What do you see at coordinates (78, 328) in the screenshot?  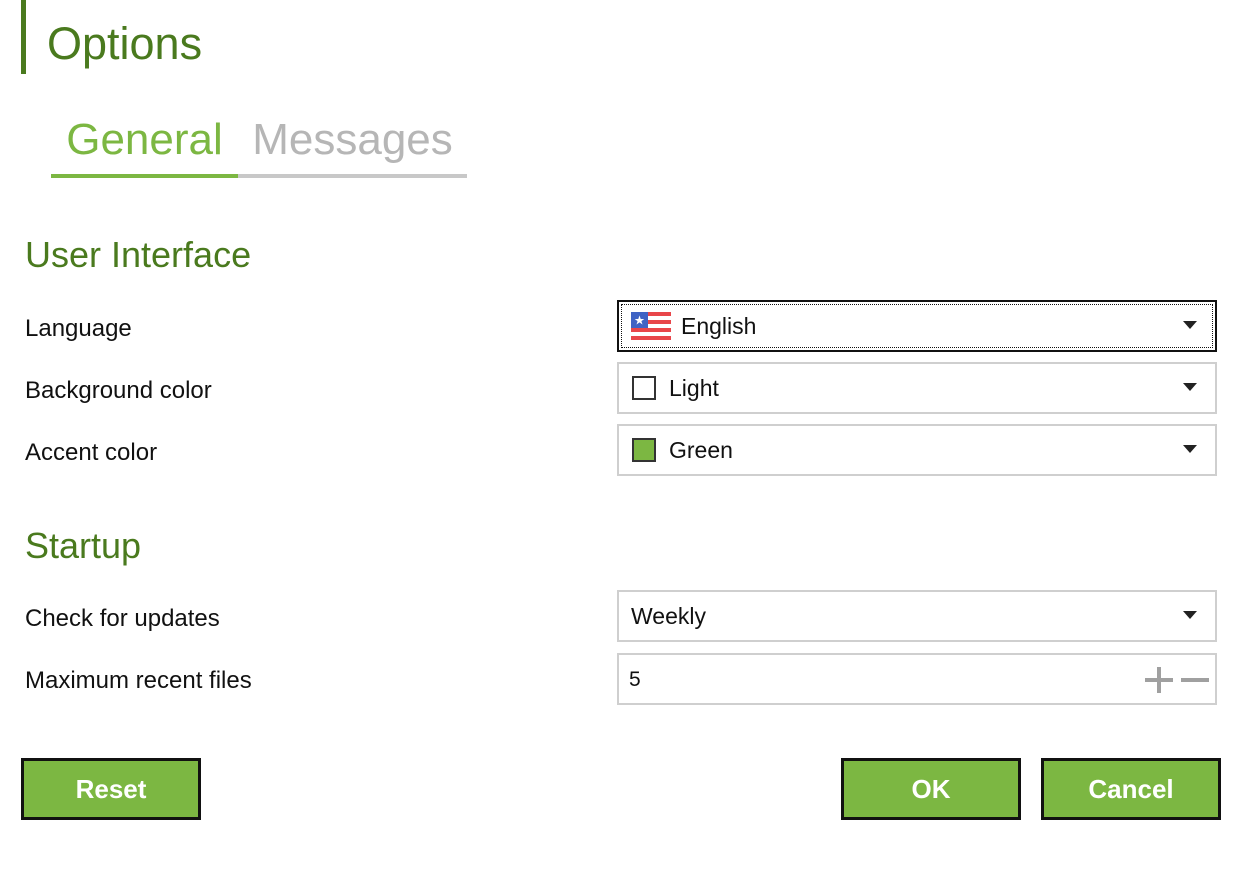 I see `language-label: Language` at bounding box center [78, 328].